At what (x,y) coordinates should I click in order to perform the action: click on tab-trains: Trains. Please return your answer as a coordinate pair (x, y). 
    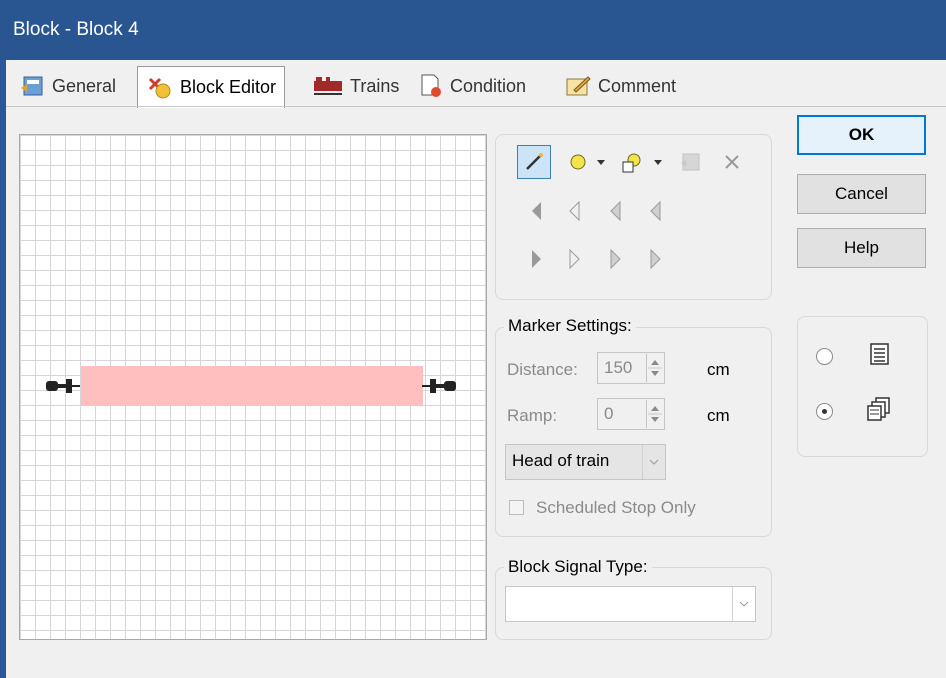
    Looking at the image, I should click on (355, 86).